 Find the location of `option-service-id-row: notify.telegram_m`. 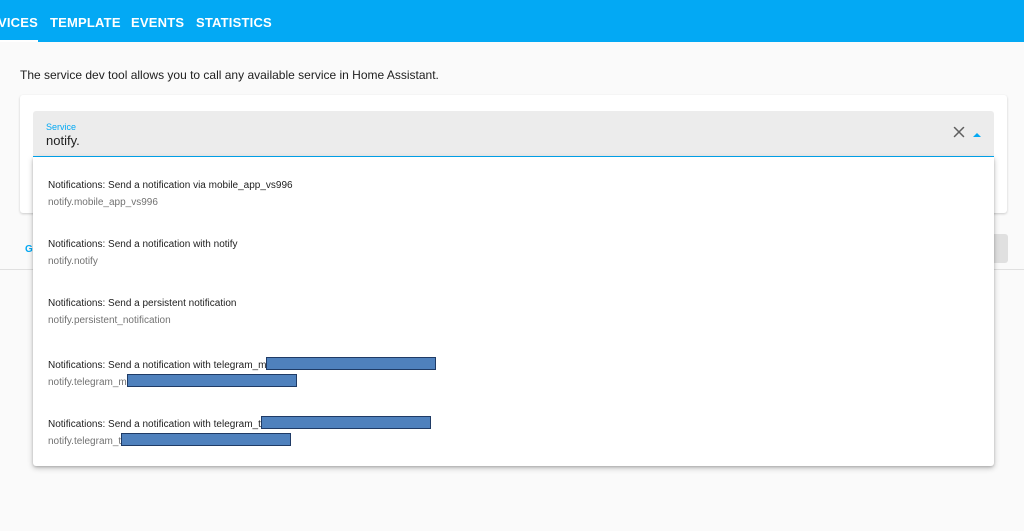

option-service-id-row: notify.telegram_m is located at coordinates (172, 381).